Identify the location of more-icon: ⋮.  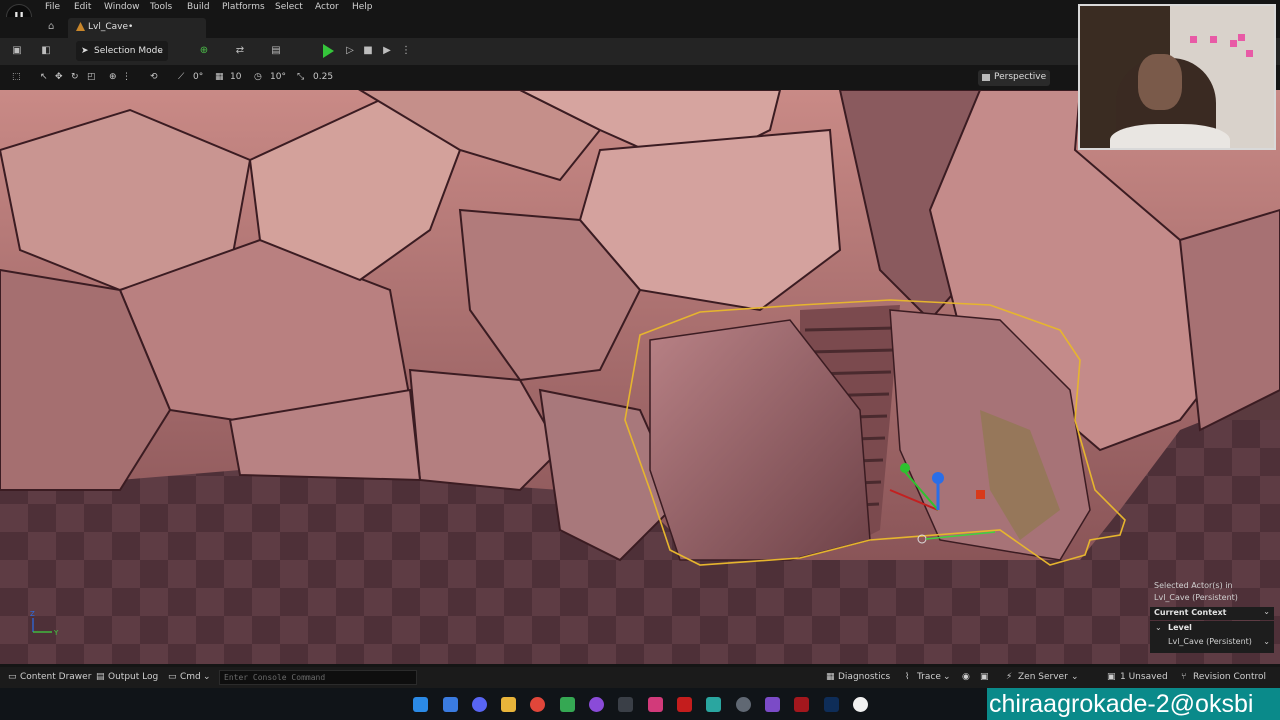
(126, 77).